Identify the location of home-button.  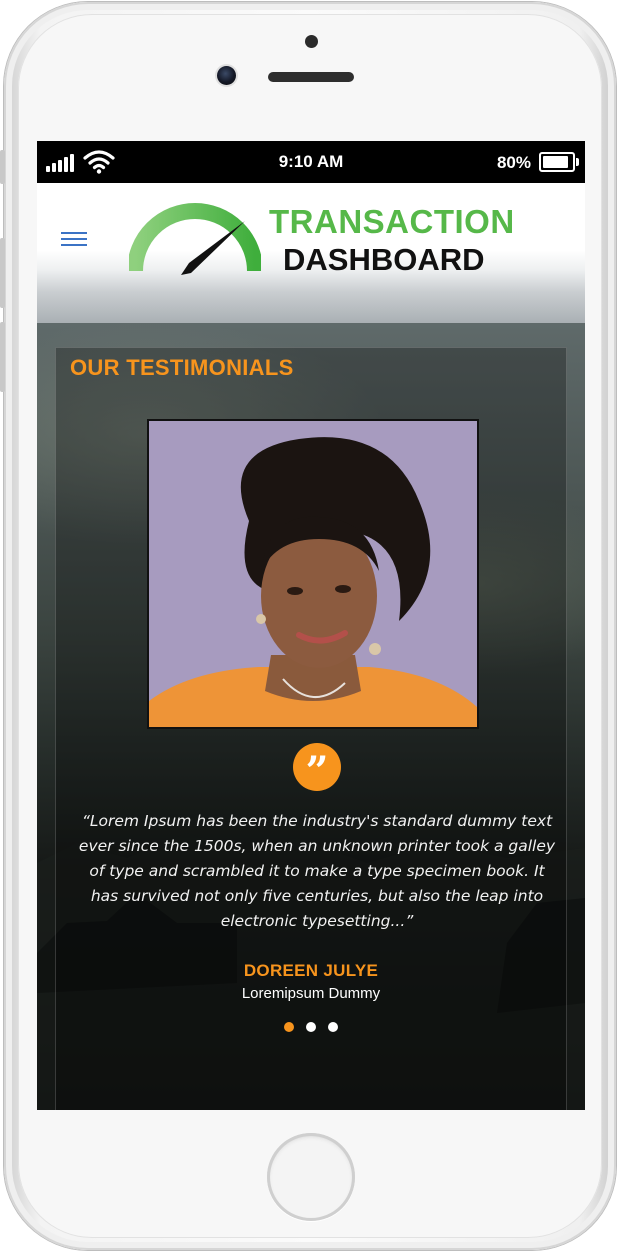
(311, 1177).